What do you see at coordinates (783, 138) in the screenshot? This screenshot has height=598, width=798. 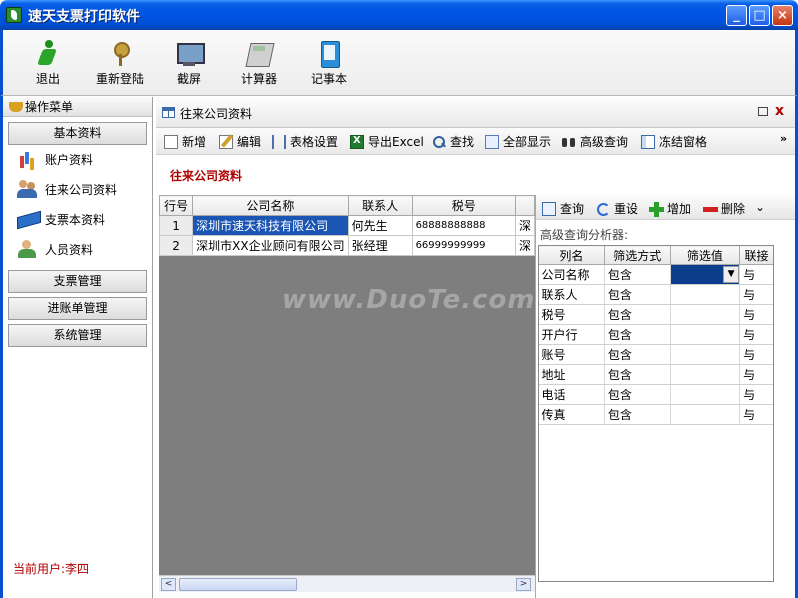 I see `toolbar-overflow-button: »` at bounding box center [783, 138].